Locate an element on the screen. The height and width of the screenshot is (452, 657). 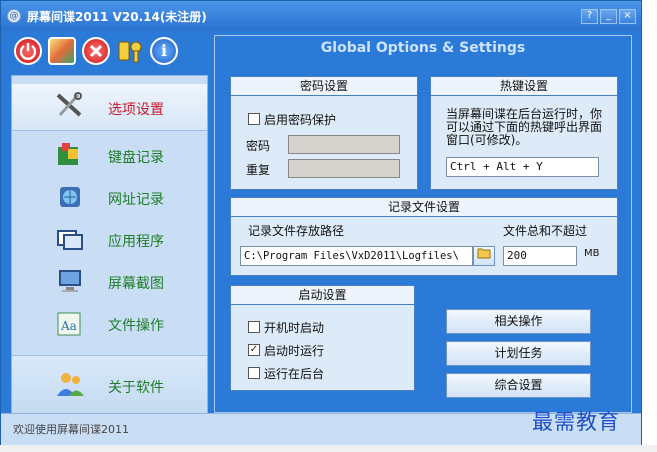
svg-text: Aa is located at coordinates (68, 326).